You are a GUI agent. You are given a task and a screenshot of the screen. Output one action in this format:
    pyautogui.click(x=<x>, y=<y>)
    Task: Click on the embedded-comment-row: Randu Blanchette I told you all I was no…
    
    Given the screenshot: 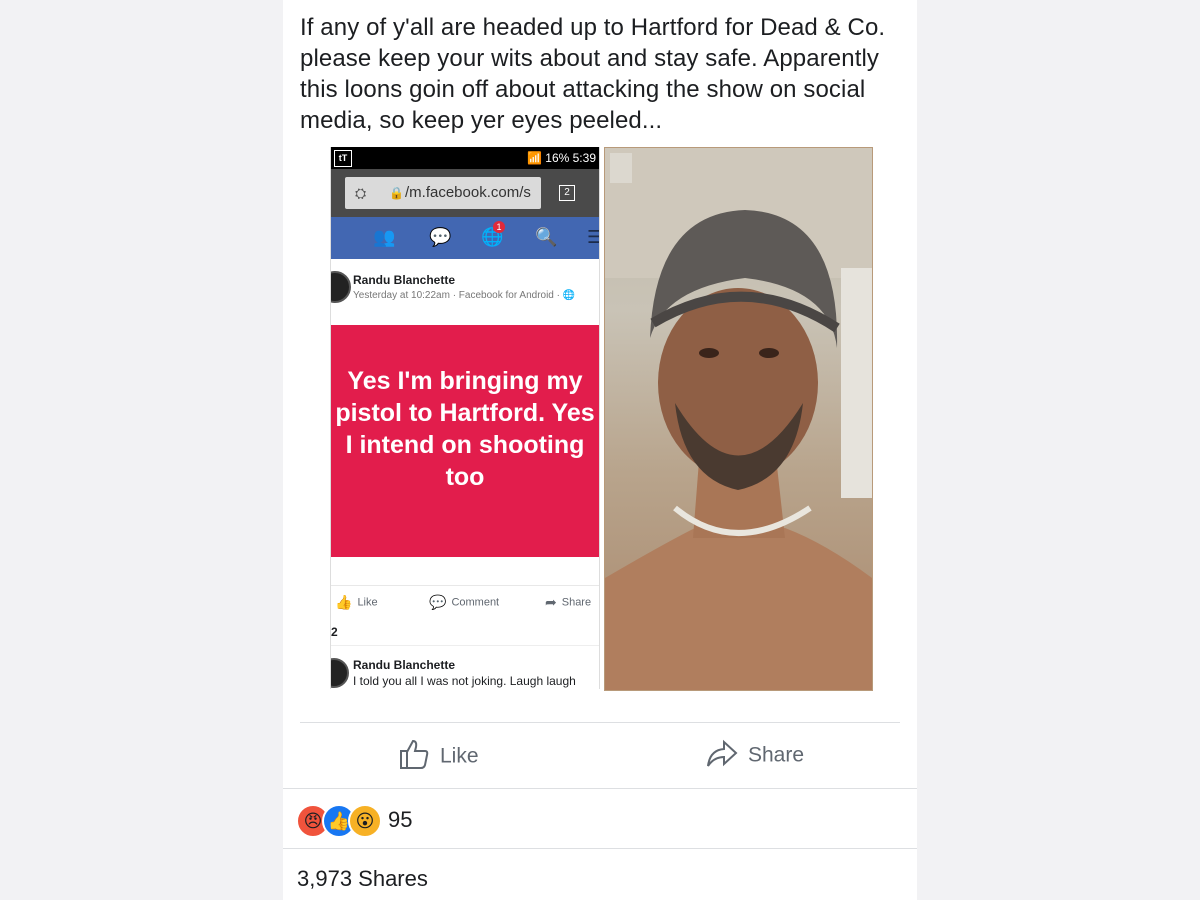 What is the action you would take?
    pyautogui.click(x=465, y=667)
    